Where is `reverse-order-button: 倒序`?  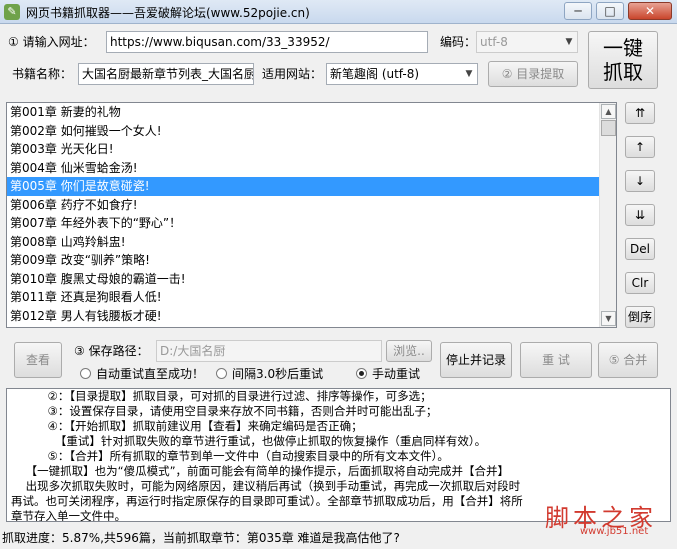
reverse-order-button: 倒序 is located at coordinates (640, 317).